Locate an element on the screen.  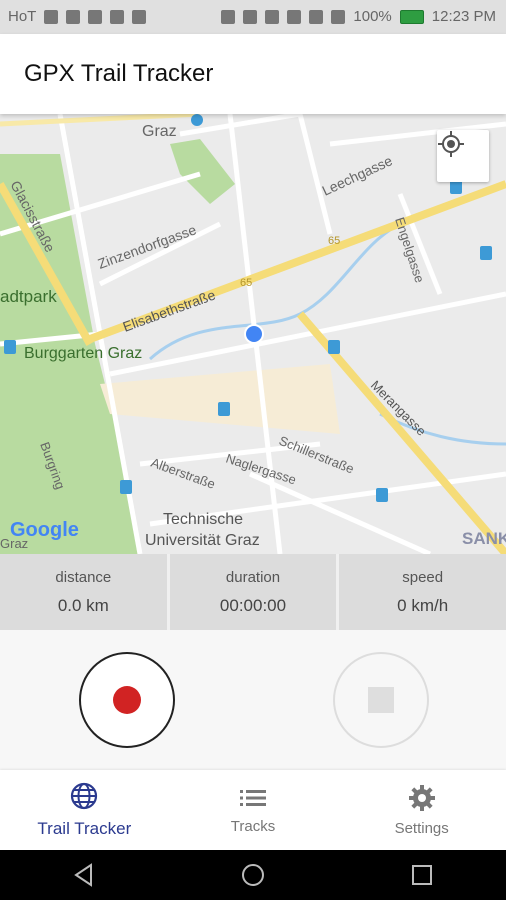
speed-label: speed is located at coordinates (423, 577).